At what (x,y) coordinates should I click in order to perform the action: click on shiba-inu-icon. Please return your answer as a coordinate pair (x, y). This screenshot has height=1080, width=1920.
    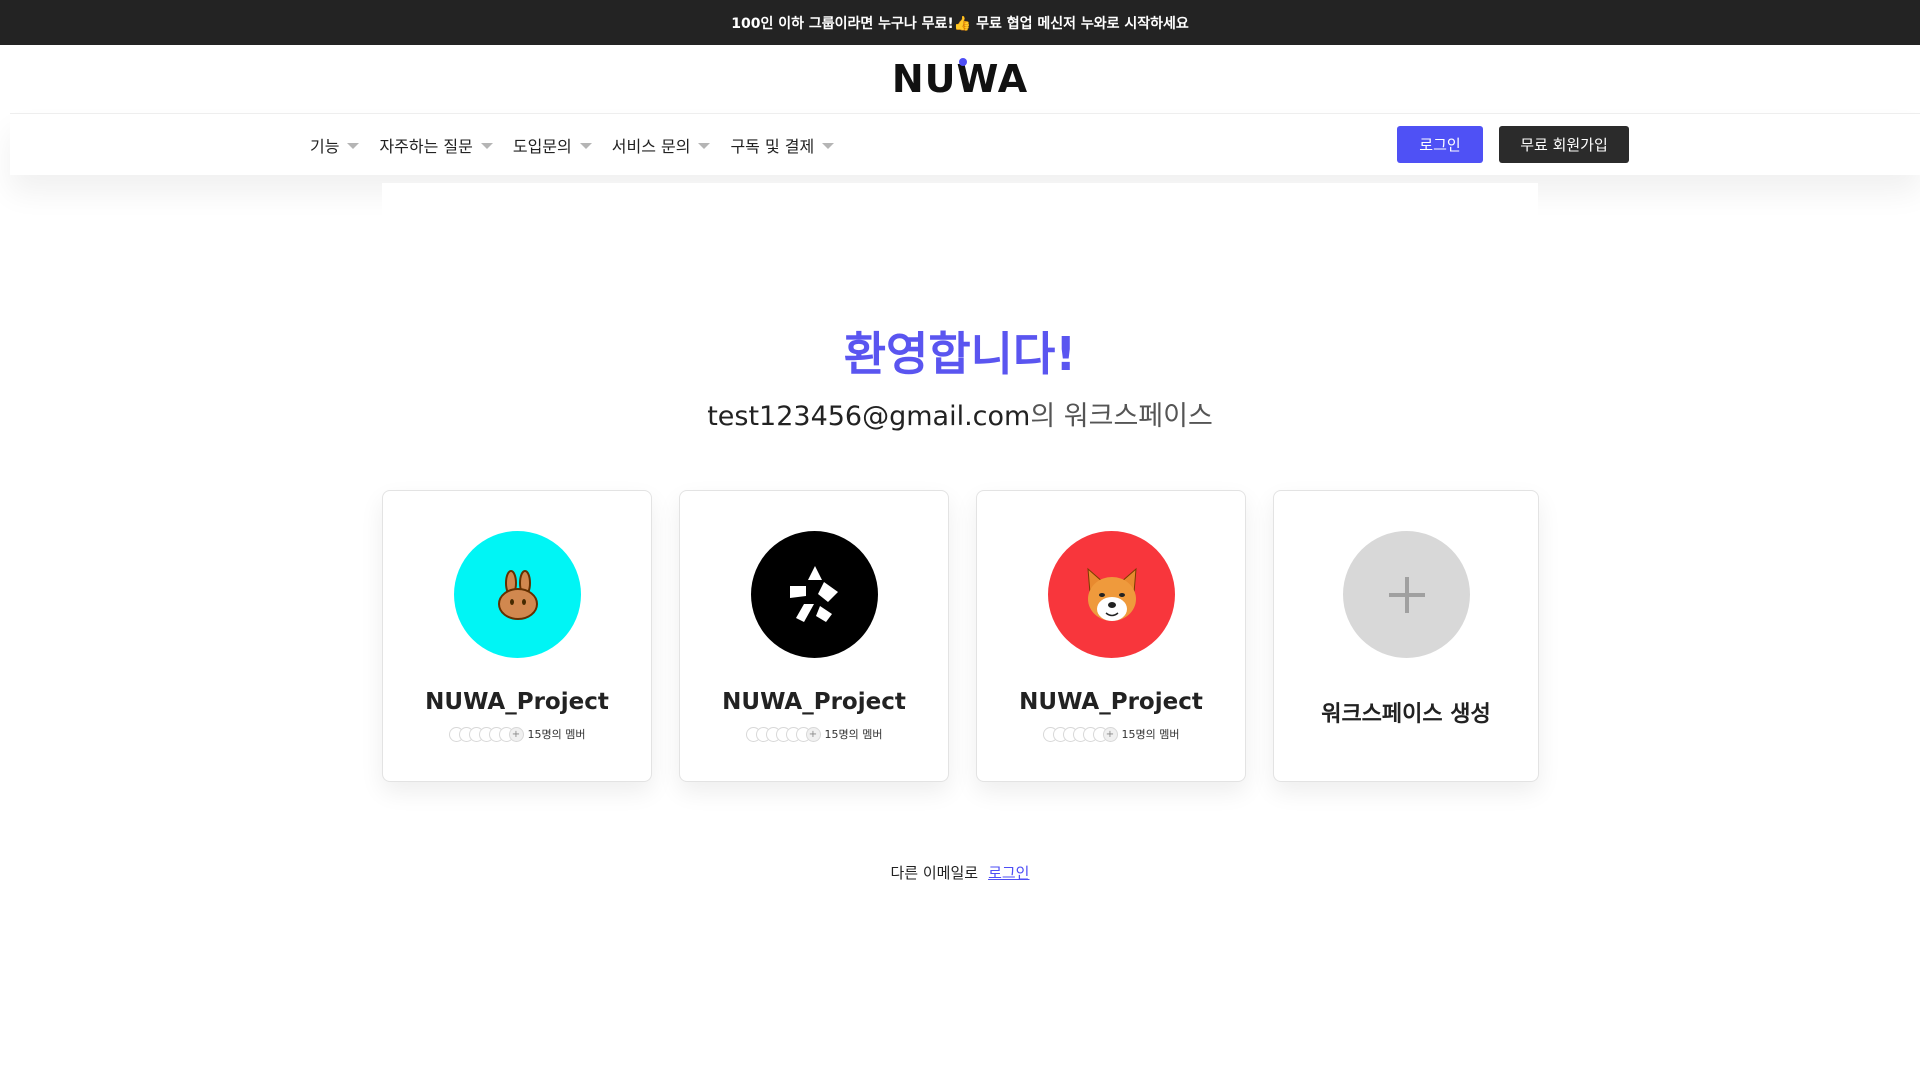
    Looking at the image, I should click on (1111, 594).